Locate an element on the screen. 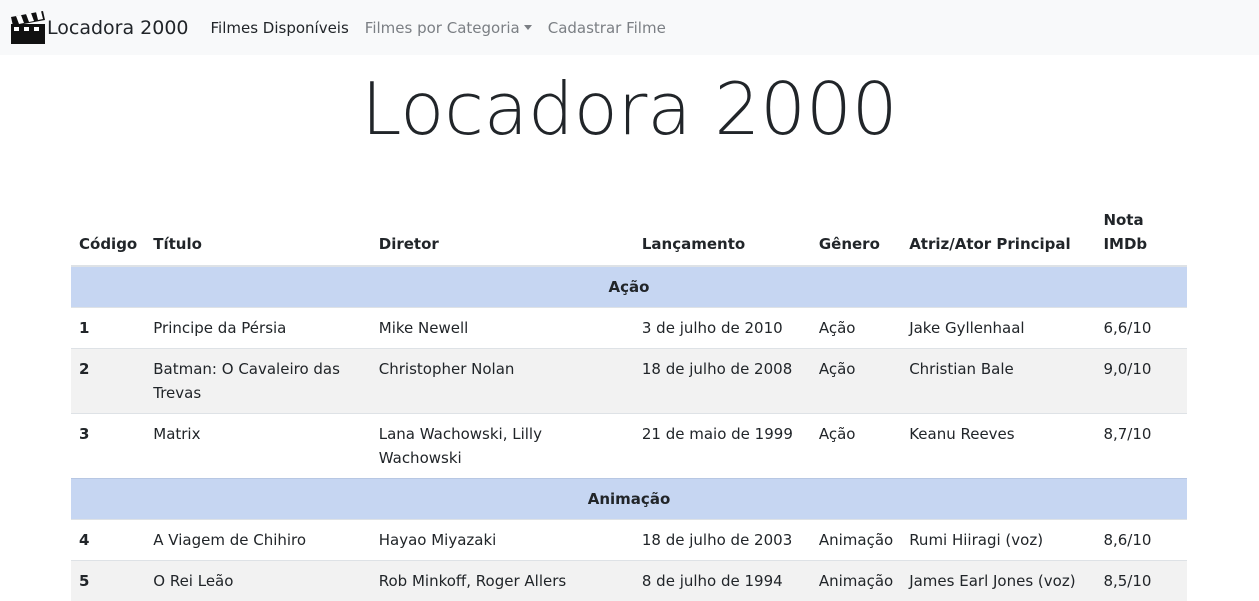 The image size is (1259, 601). cell-lancamento: 8 de julho de 1994 is located at coordinates (722, 581).